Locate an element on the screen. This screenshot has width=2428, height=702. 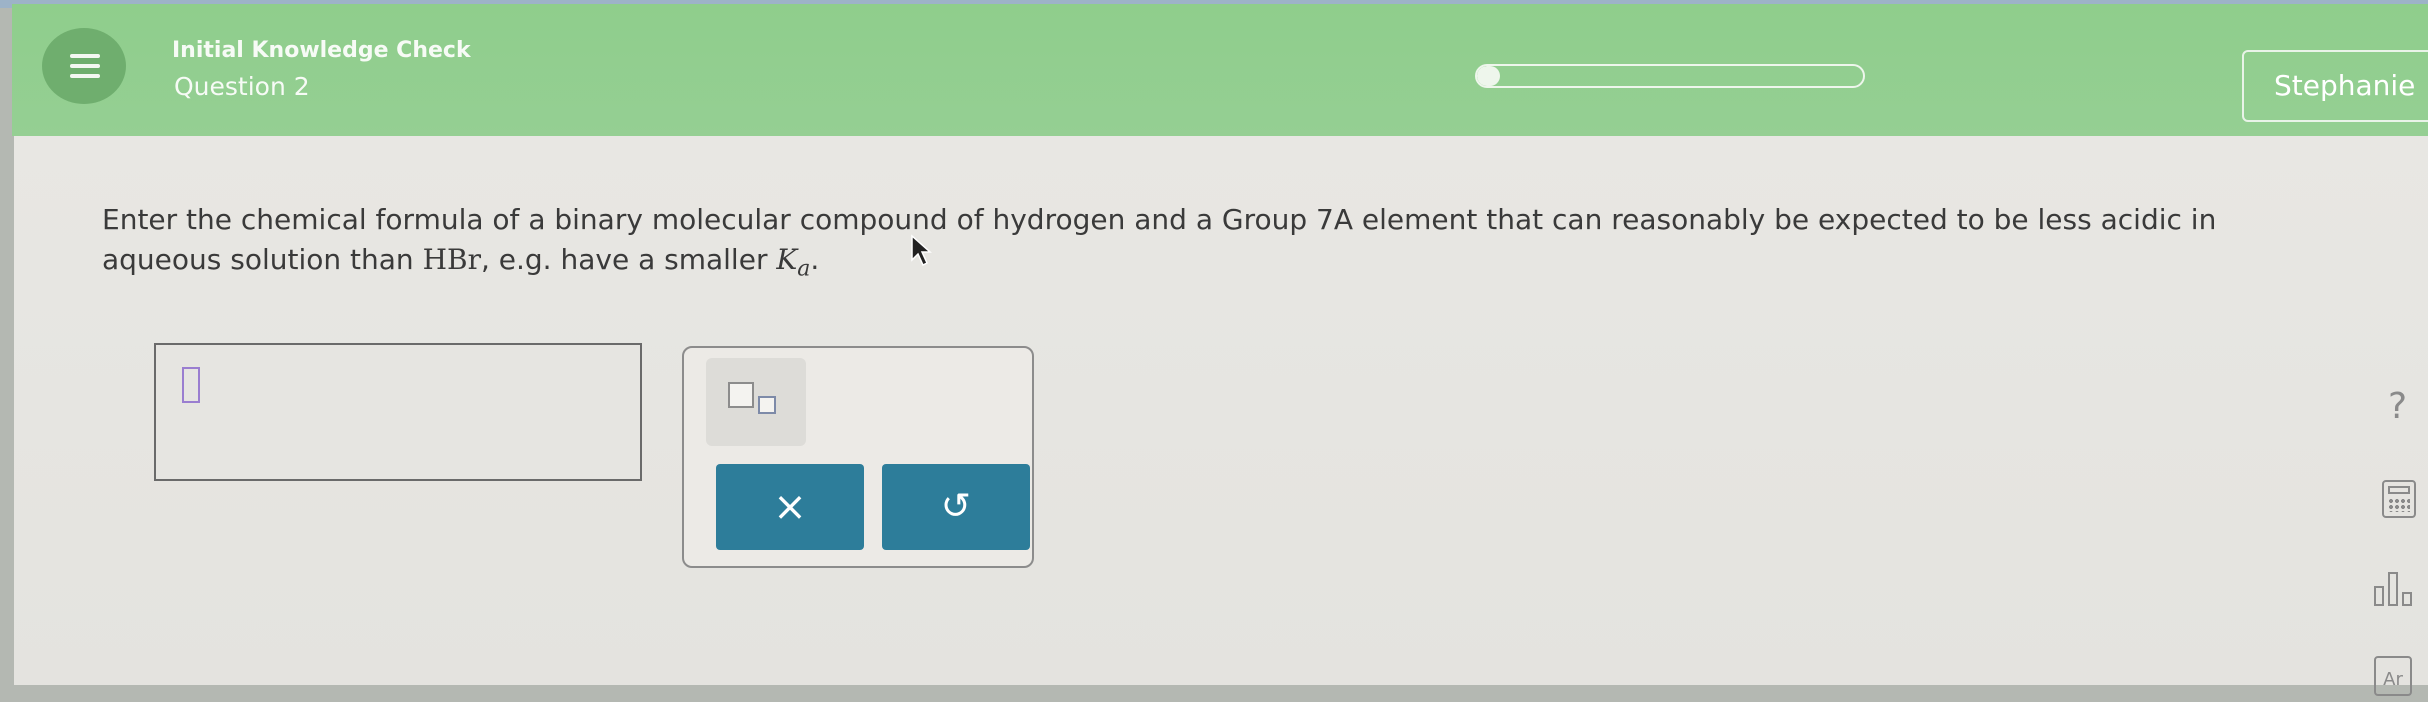
calculator-screen is located at coordinates (2399, 490).